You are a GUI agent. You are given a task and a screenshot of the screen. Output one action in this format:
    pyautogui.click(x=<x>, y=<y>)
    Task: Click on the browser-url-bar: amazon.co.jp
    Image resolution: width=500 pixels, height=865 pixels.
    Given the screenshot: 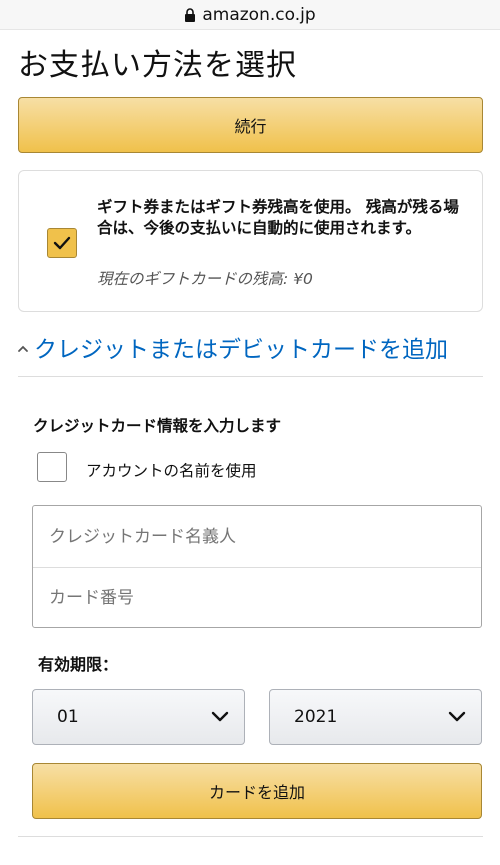 What is the action you would take?
    pyautogui.click(x=250, y=15)
    